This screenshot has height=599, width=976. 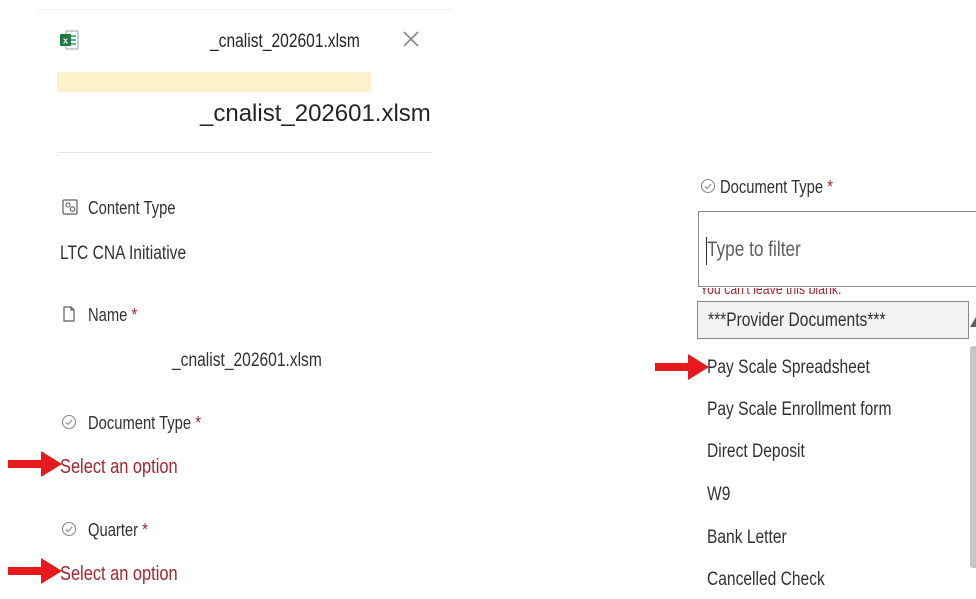 What do you see at coordinates (65, 41) in the screenshot?
I see `svg-text: x` at bounding box center [65, 41].